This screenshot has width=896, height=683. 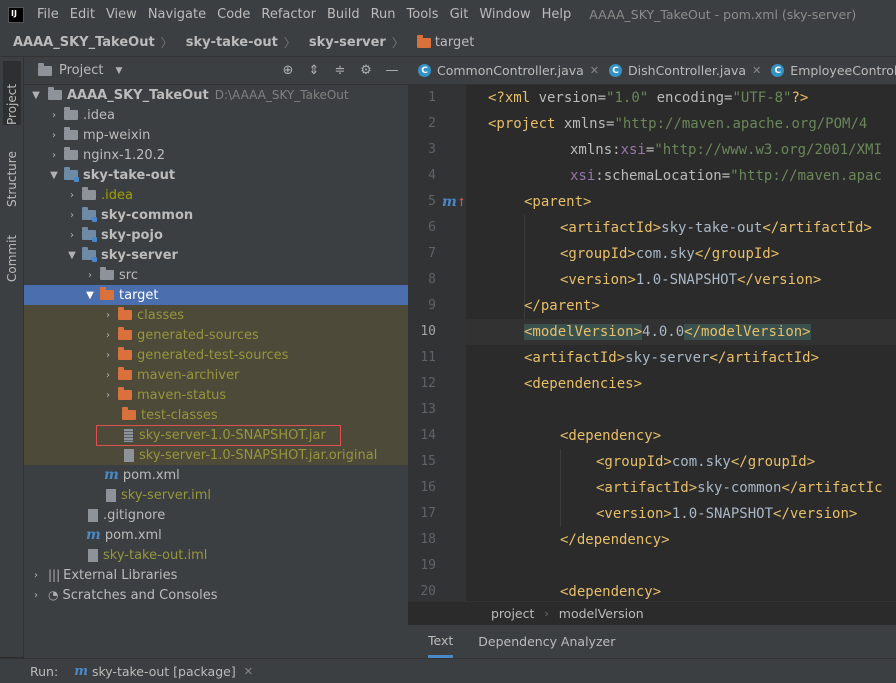 What do you see at coordinates (833, 70) in the screenshot?
I see `editor-tab: C EmployeeController` at bounding box center [833, 70].